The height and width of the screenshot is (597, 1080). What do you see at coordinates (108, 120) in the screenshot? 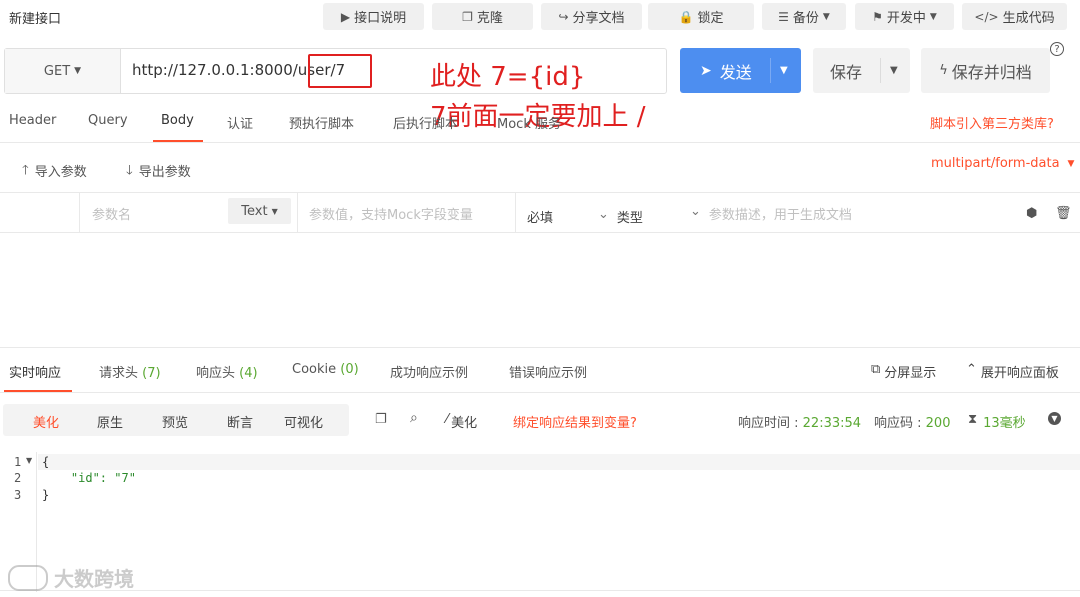
I see `tab-query: Query` at bounding box center [108, 120].